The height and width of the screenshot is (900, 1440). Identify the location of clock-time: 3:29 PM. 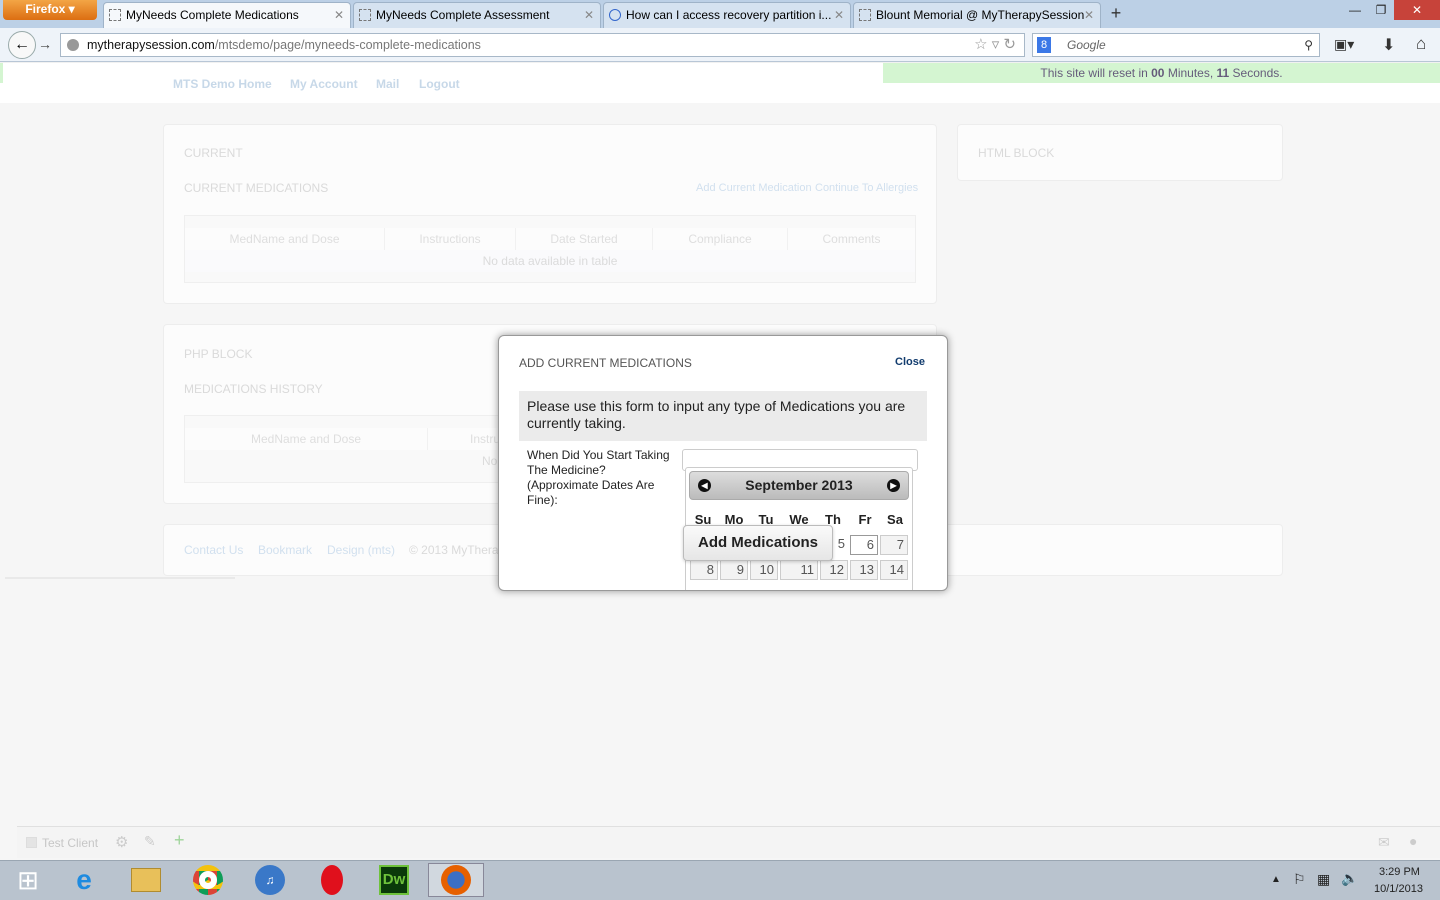
(1399, 872).